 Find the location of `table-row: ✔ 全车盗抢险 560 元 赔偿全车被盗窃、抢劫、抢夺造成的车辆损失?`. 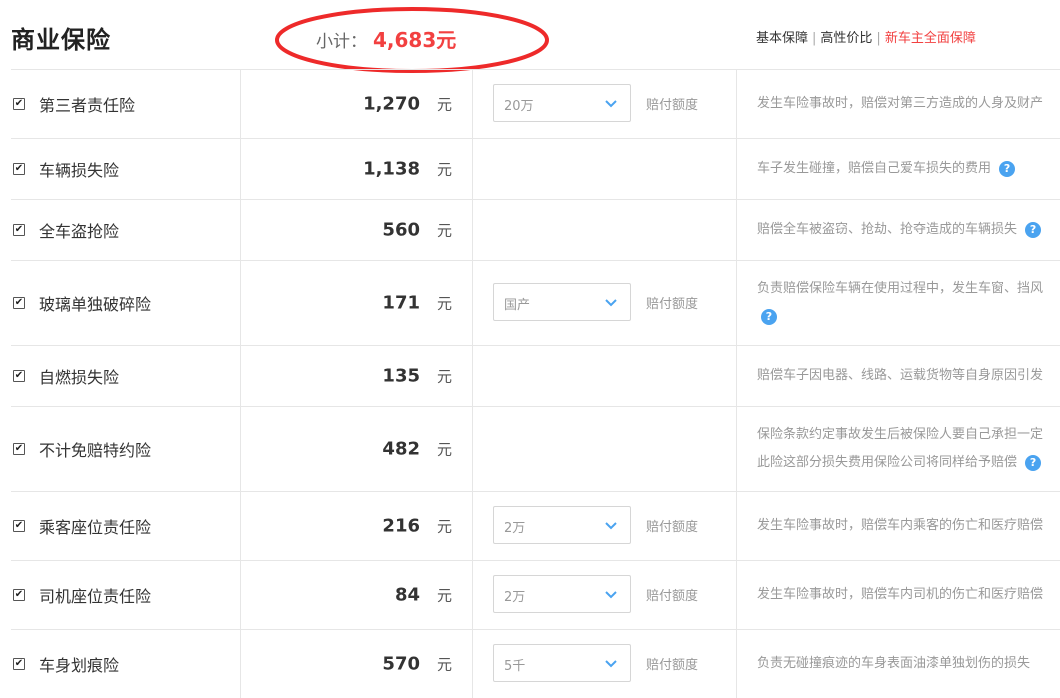

table-row: ✔ 全车盗抢险 560 元 赔偿全车被盗窃、抢劫、抢夺造成的车辆损失? is located at coordinates (535, 229).